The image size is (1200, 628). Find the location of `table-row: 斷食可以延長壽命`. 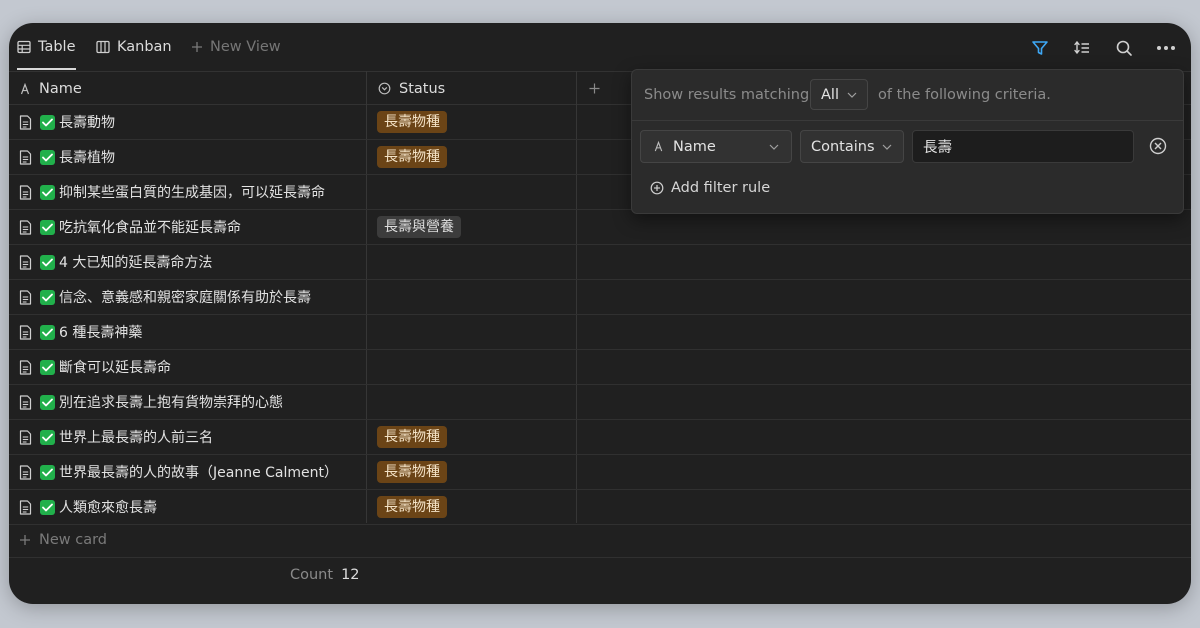

table-row: 斷食可以延長壽命 is located at coordinates (600, 367).